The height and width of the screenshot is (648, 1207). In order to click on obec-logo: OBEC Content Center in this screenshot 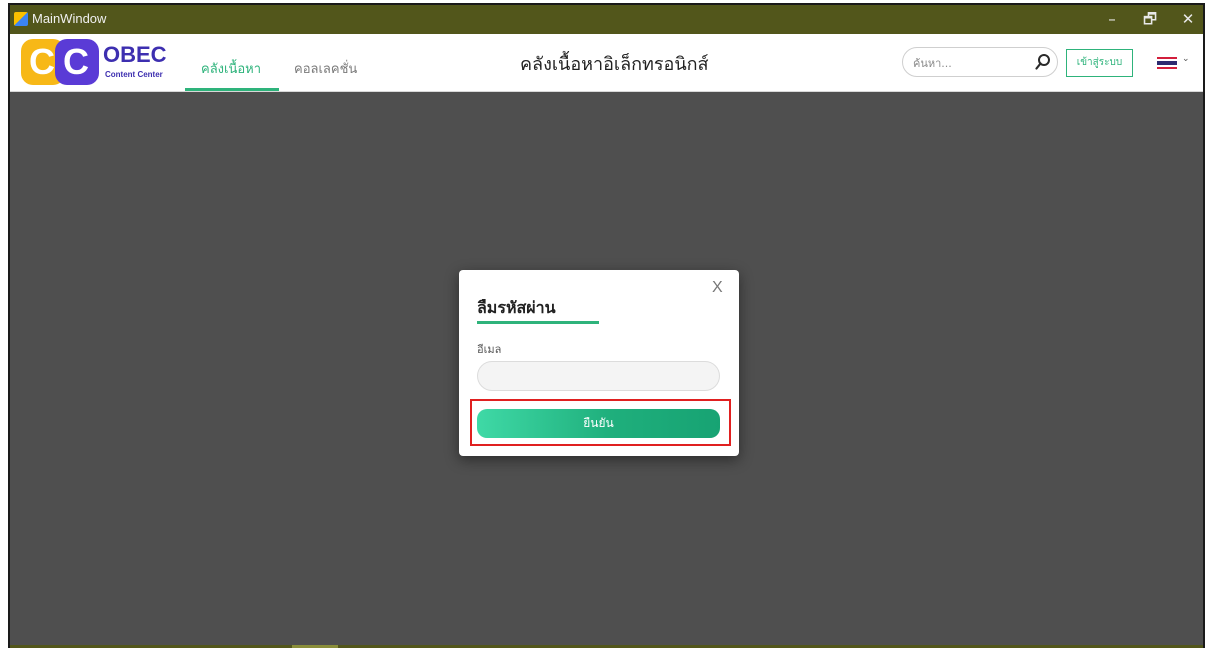, I will do `click(96, 62)`.